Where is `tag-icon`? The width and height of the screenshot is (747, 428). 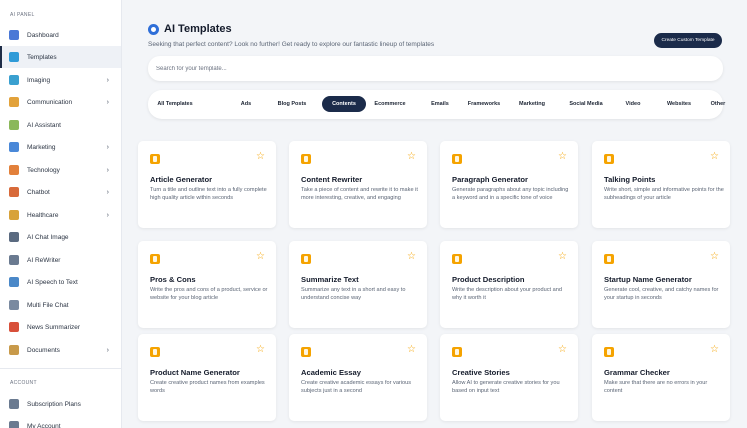
tag-icon is located at coordinates (155, 352).